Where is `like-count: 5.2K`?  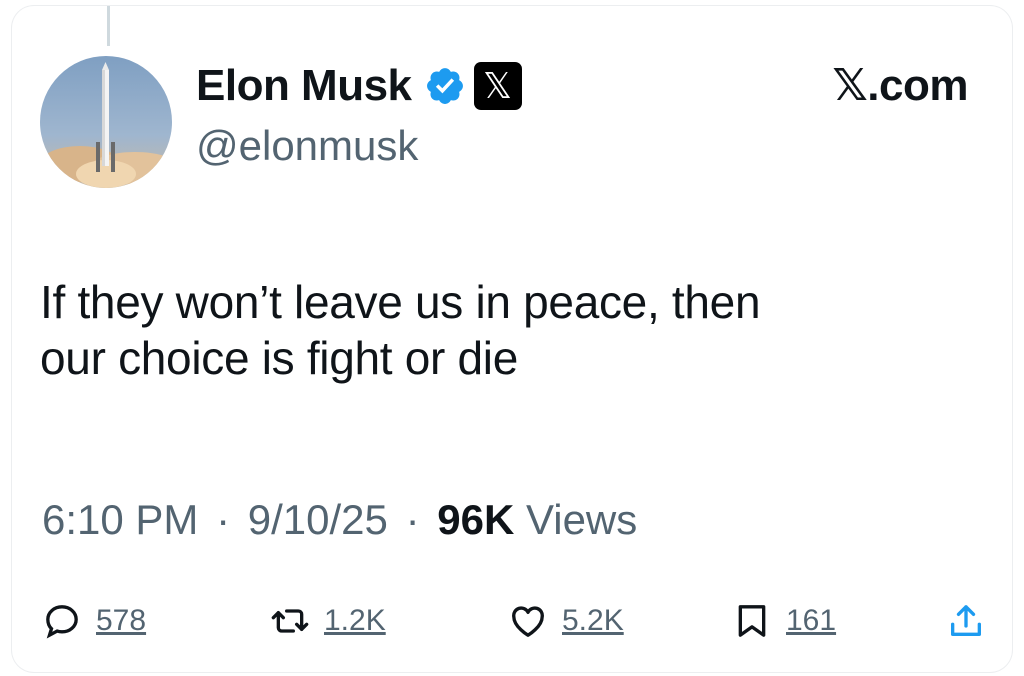
like-count: 5.2K is located at coordinates (593, 620).